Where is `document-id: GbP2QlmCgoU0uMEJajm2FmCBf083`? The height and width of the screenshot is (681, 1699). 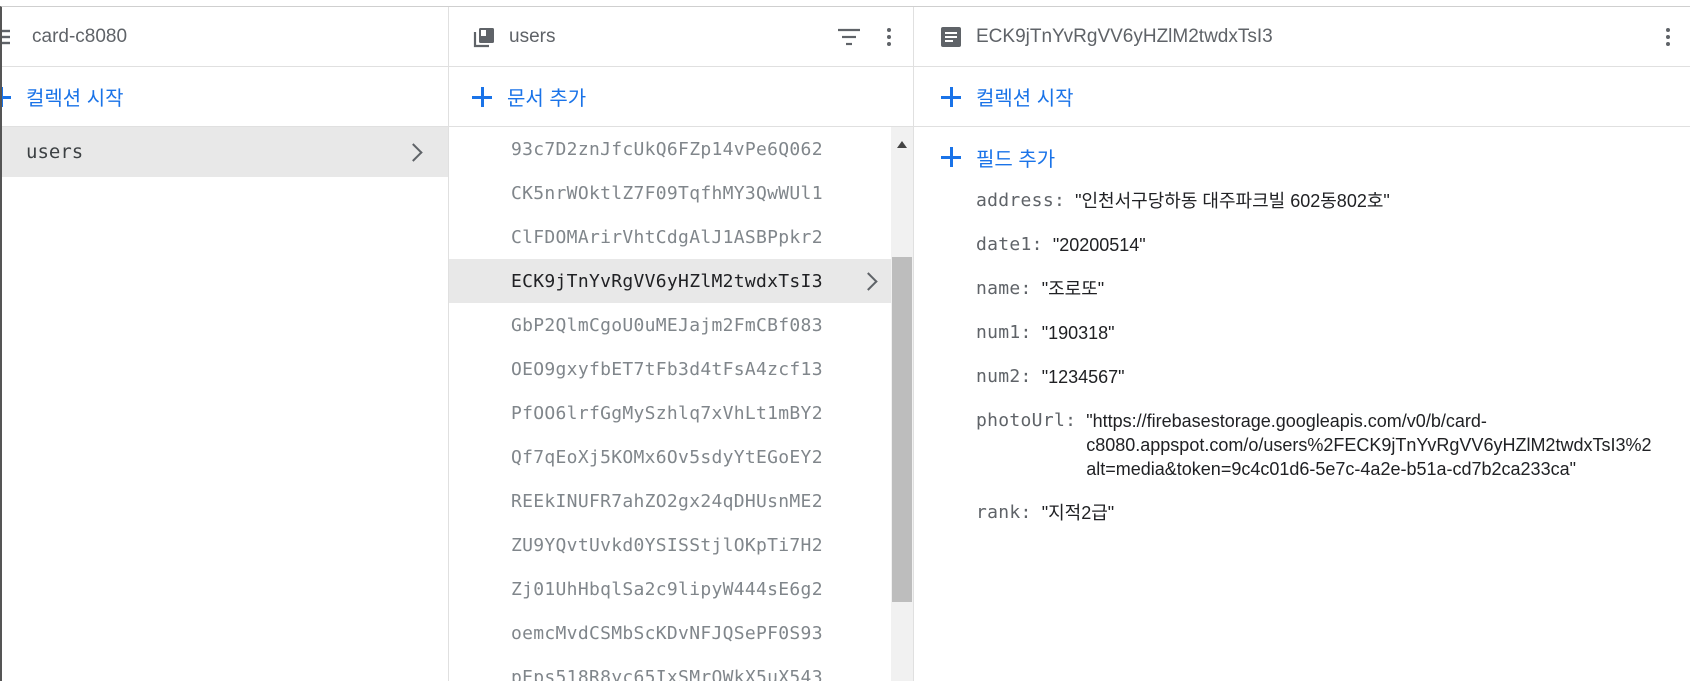 document-id: GbP2QlmCgoU0uMEJajm2FmCBf083 is located at coordinates (667, 325).